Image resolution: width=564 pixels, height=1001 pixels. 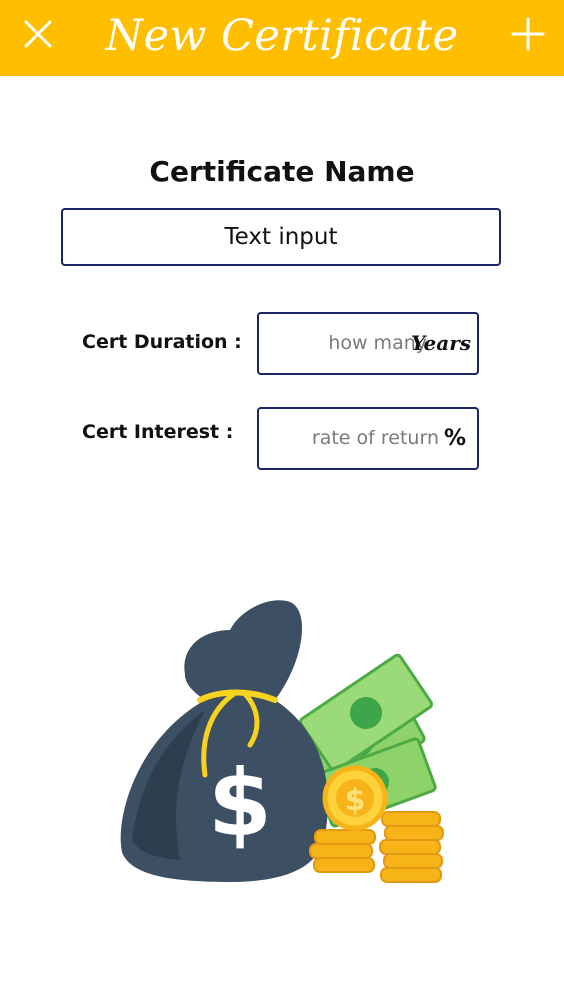 What do you see at coordinates (224, 741) in the screenshot?
I see `money-bag-icon: $` at bounding box center [224, 741].